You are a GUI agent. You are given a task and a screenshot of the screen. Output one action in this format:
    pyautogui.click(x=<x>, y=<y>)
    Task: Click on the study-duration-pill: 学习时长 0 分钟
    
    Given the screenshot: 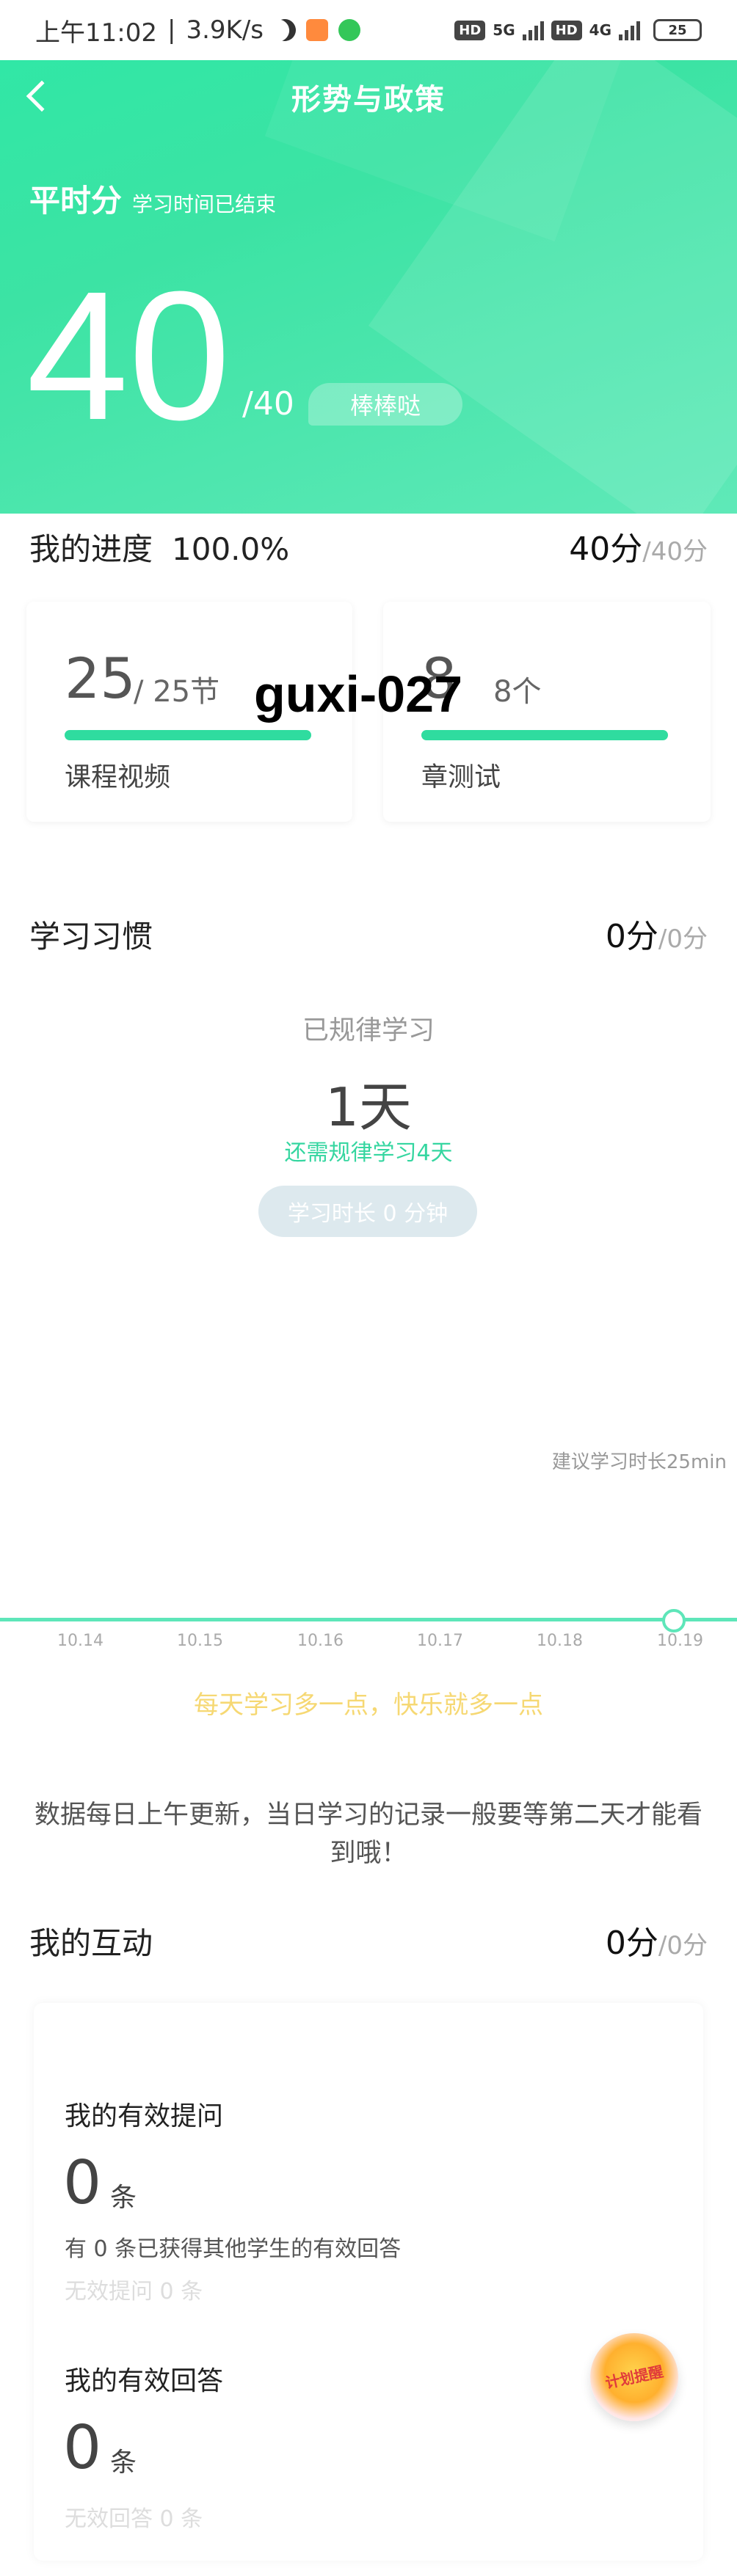 What is the action you would take?
    pyautogui.click(x=367, y=1212)
    